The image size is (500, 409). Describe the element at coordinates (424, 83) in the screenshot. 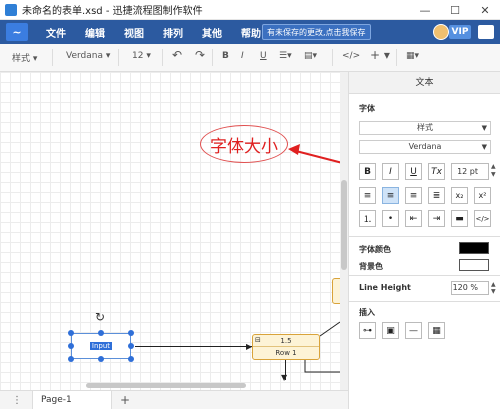

I see `panel-title: 文本` at that location.